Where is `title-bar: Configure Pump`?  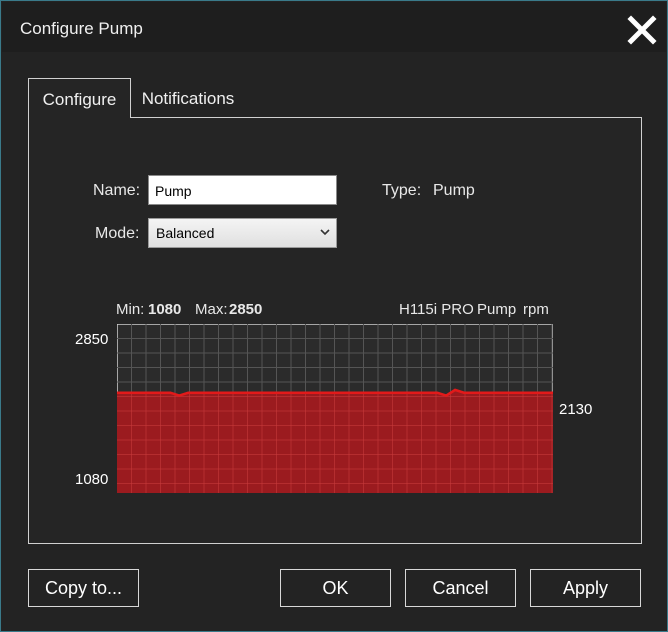 title-bar: Configure Pump is located at coordinates (334, 27).